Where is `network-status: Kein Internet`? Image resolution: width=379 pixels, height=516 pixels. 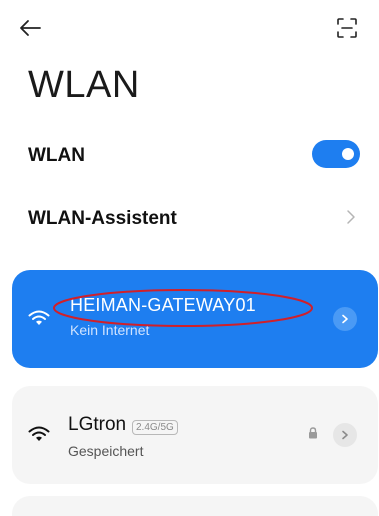
network-status: Kein Internet is located at coordinates (110, 330).